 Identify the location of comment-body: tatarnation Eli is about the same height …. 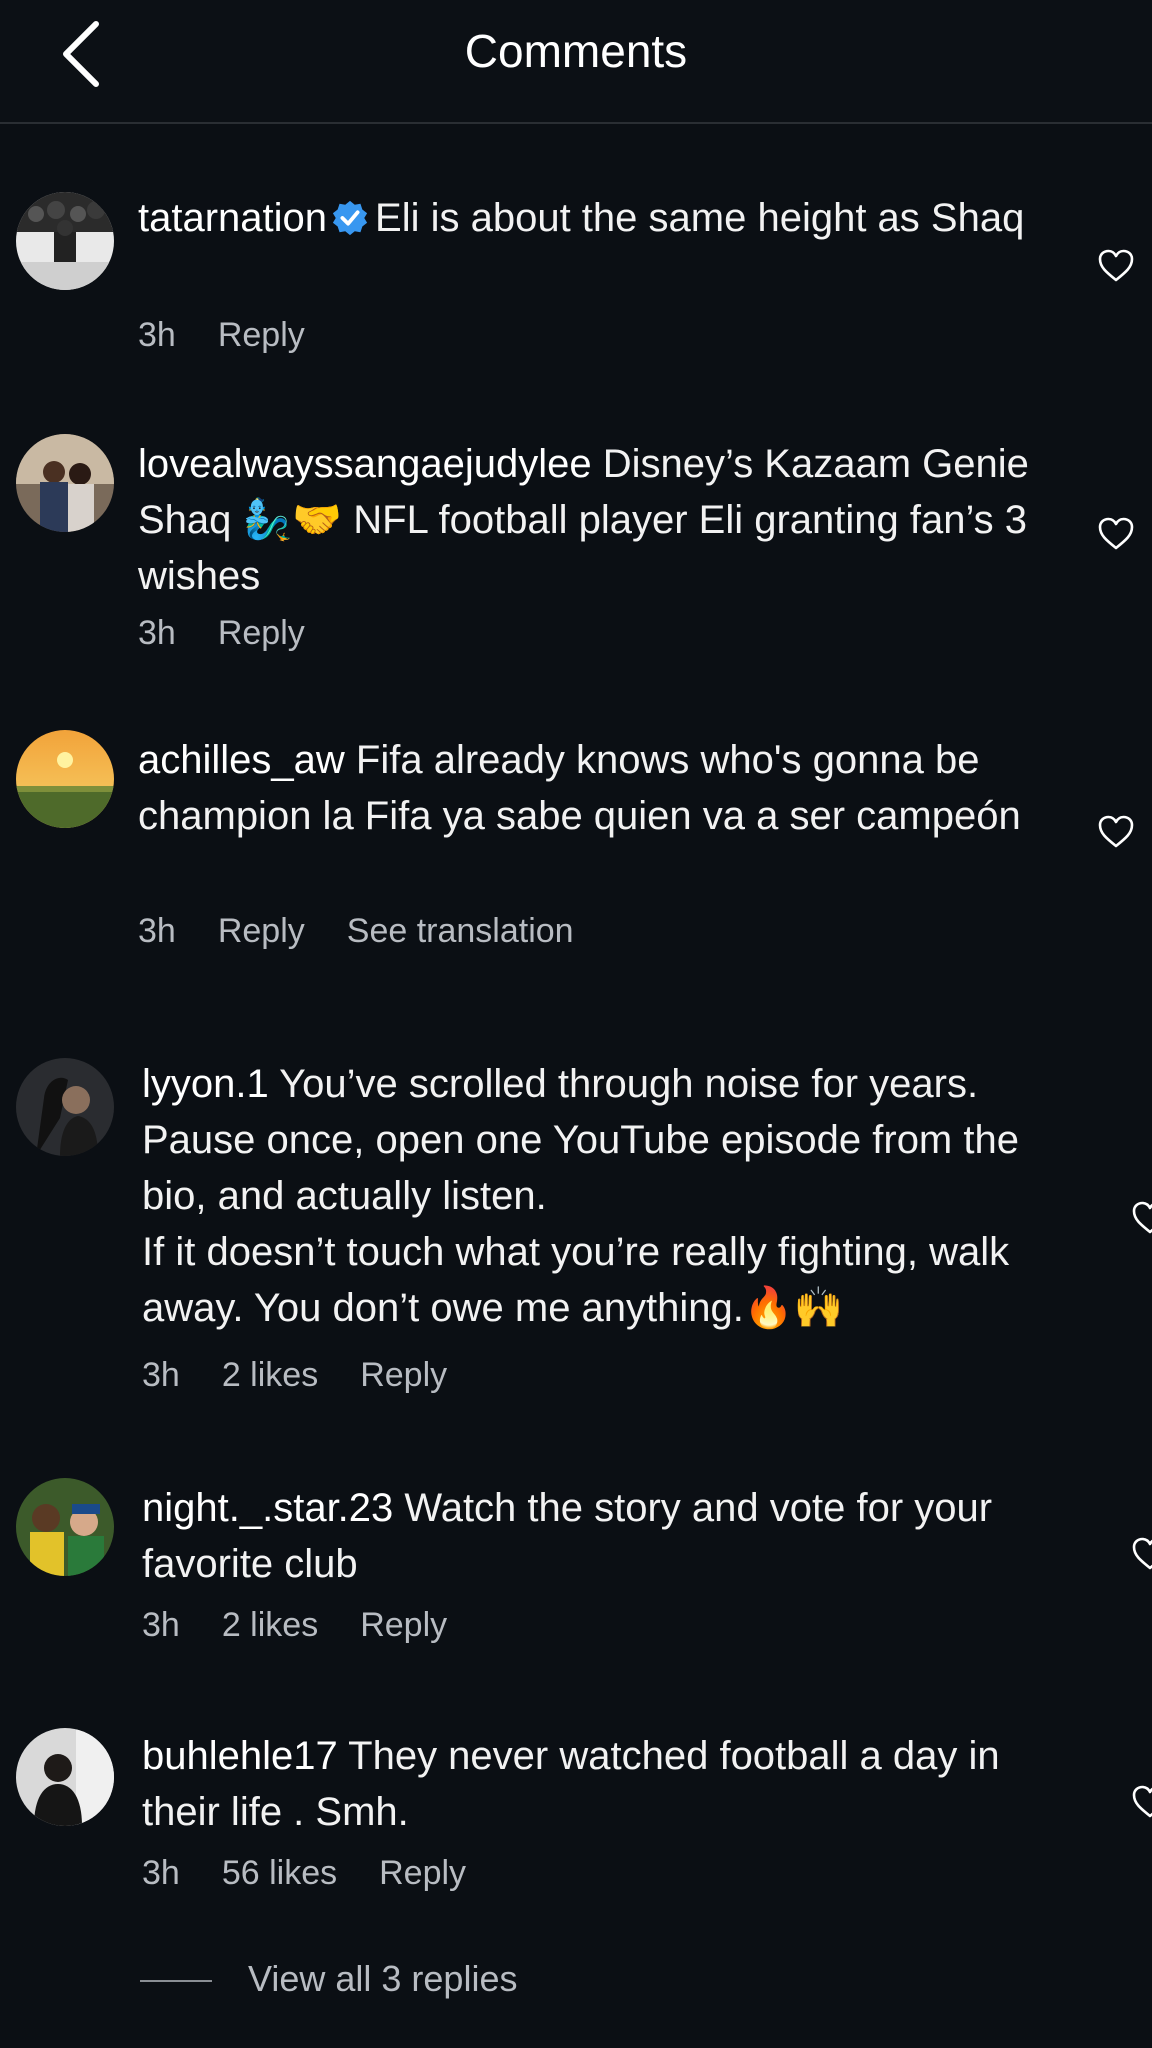
(603, 218).